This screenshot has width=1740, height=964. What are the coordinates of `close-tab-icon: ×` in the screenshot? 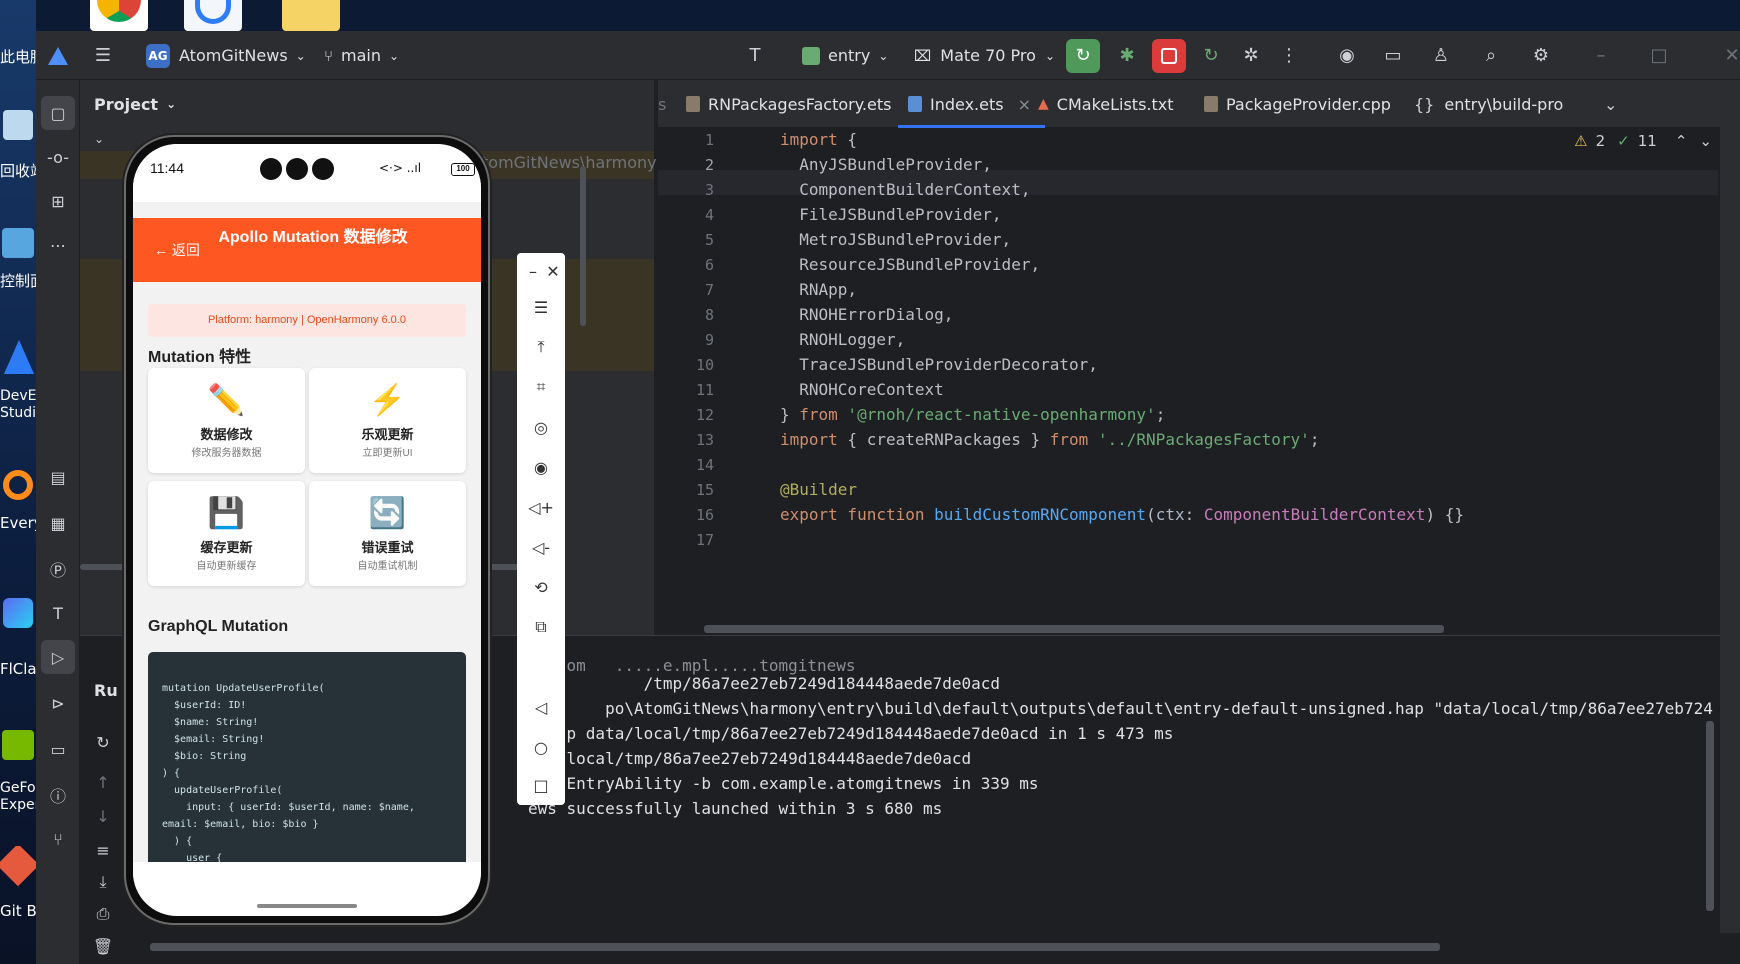 It's located at (1024, 104).